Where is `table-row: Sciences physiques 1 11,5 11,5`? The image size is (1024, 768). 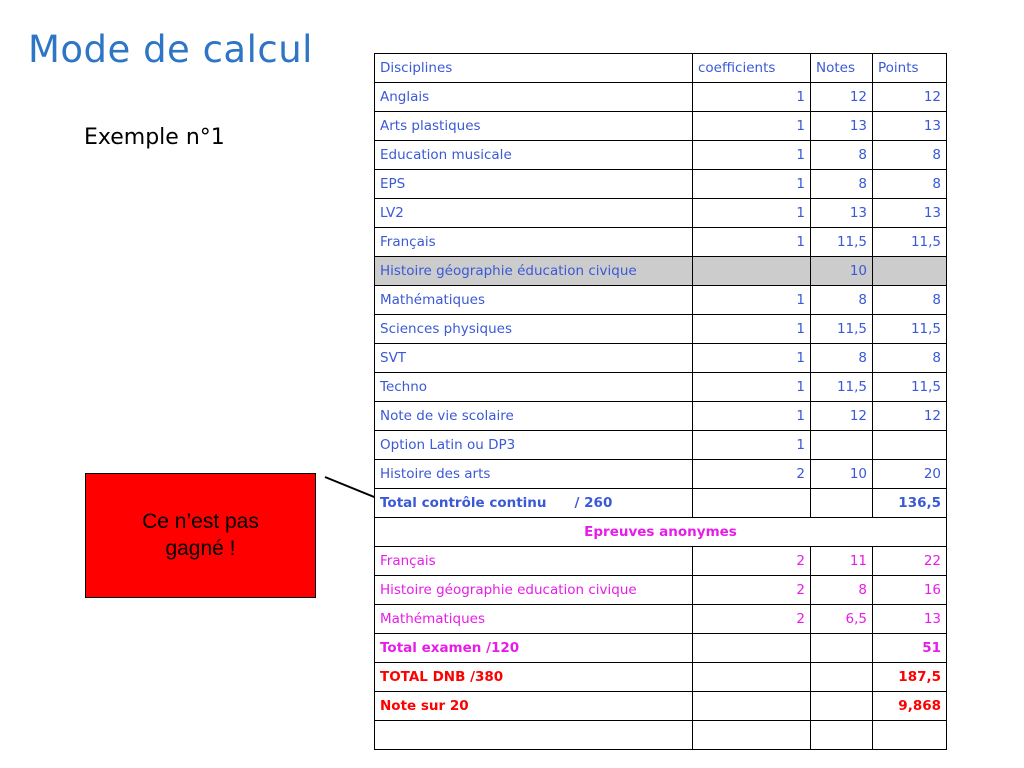
table-row: Sciences physiques 1 11,5 11,5 is located at coordinates (660, 329).